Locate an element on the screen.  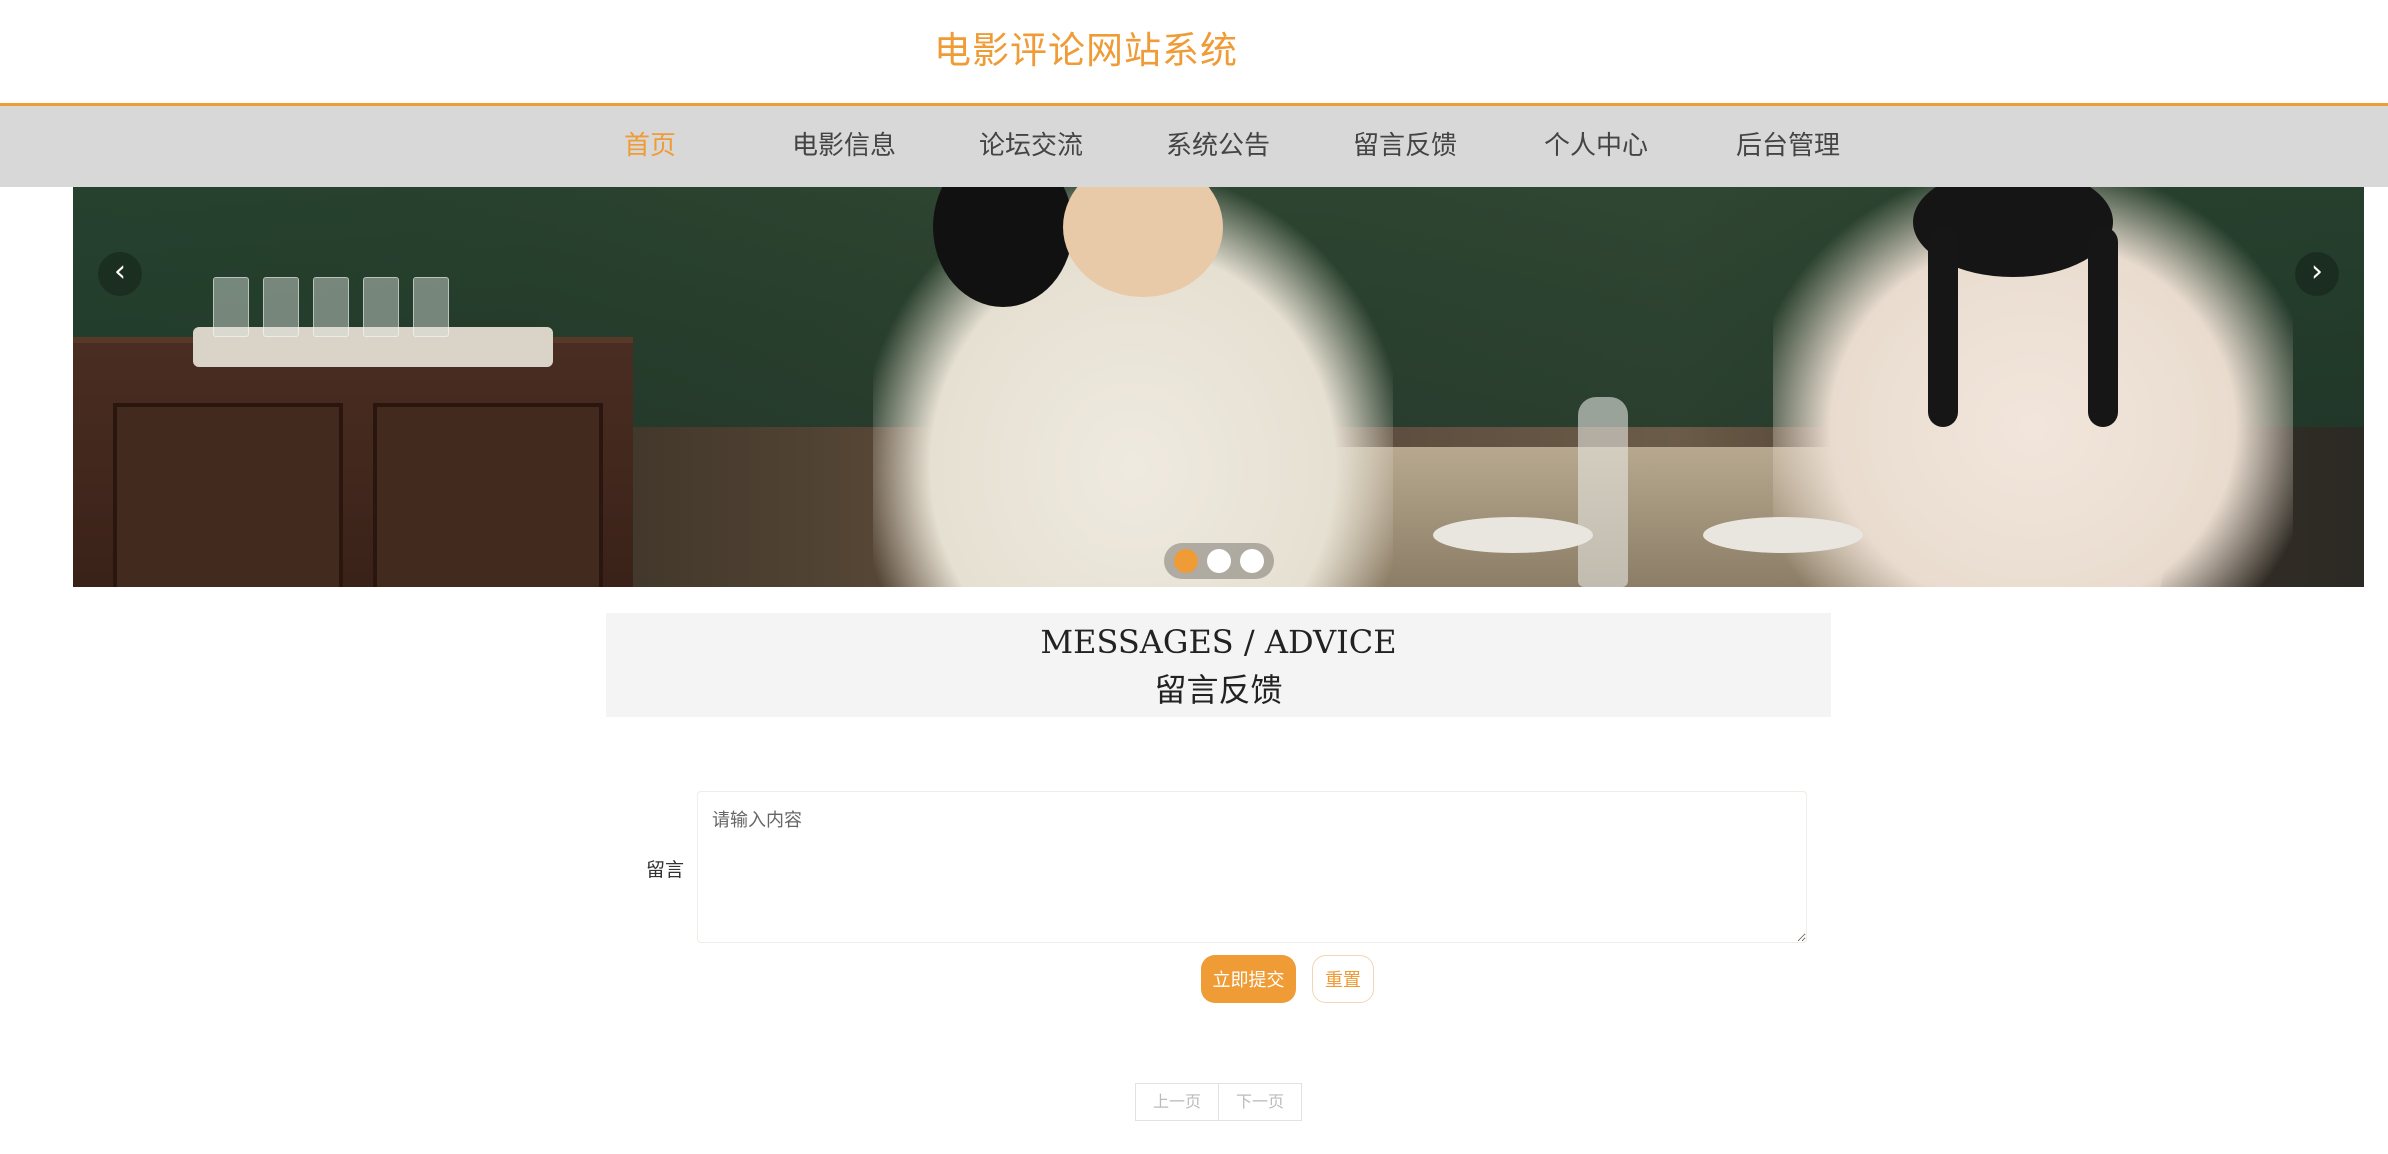
nav-item-home: 首页 is located at coordinates (650, 146).